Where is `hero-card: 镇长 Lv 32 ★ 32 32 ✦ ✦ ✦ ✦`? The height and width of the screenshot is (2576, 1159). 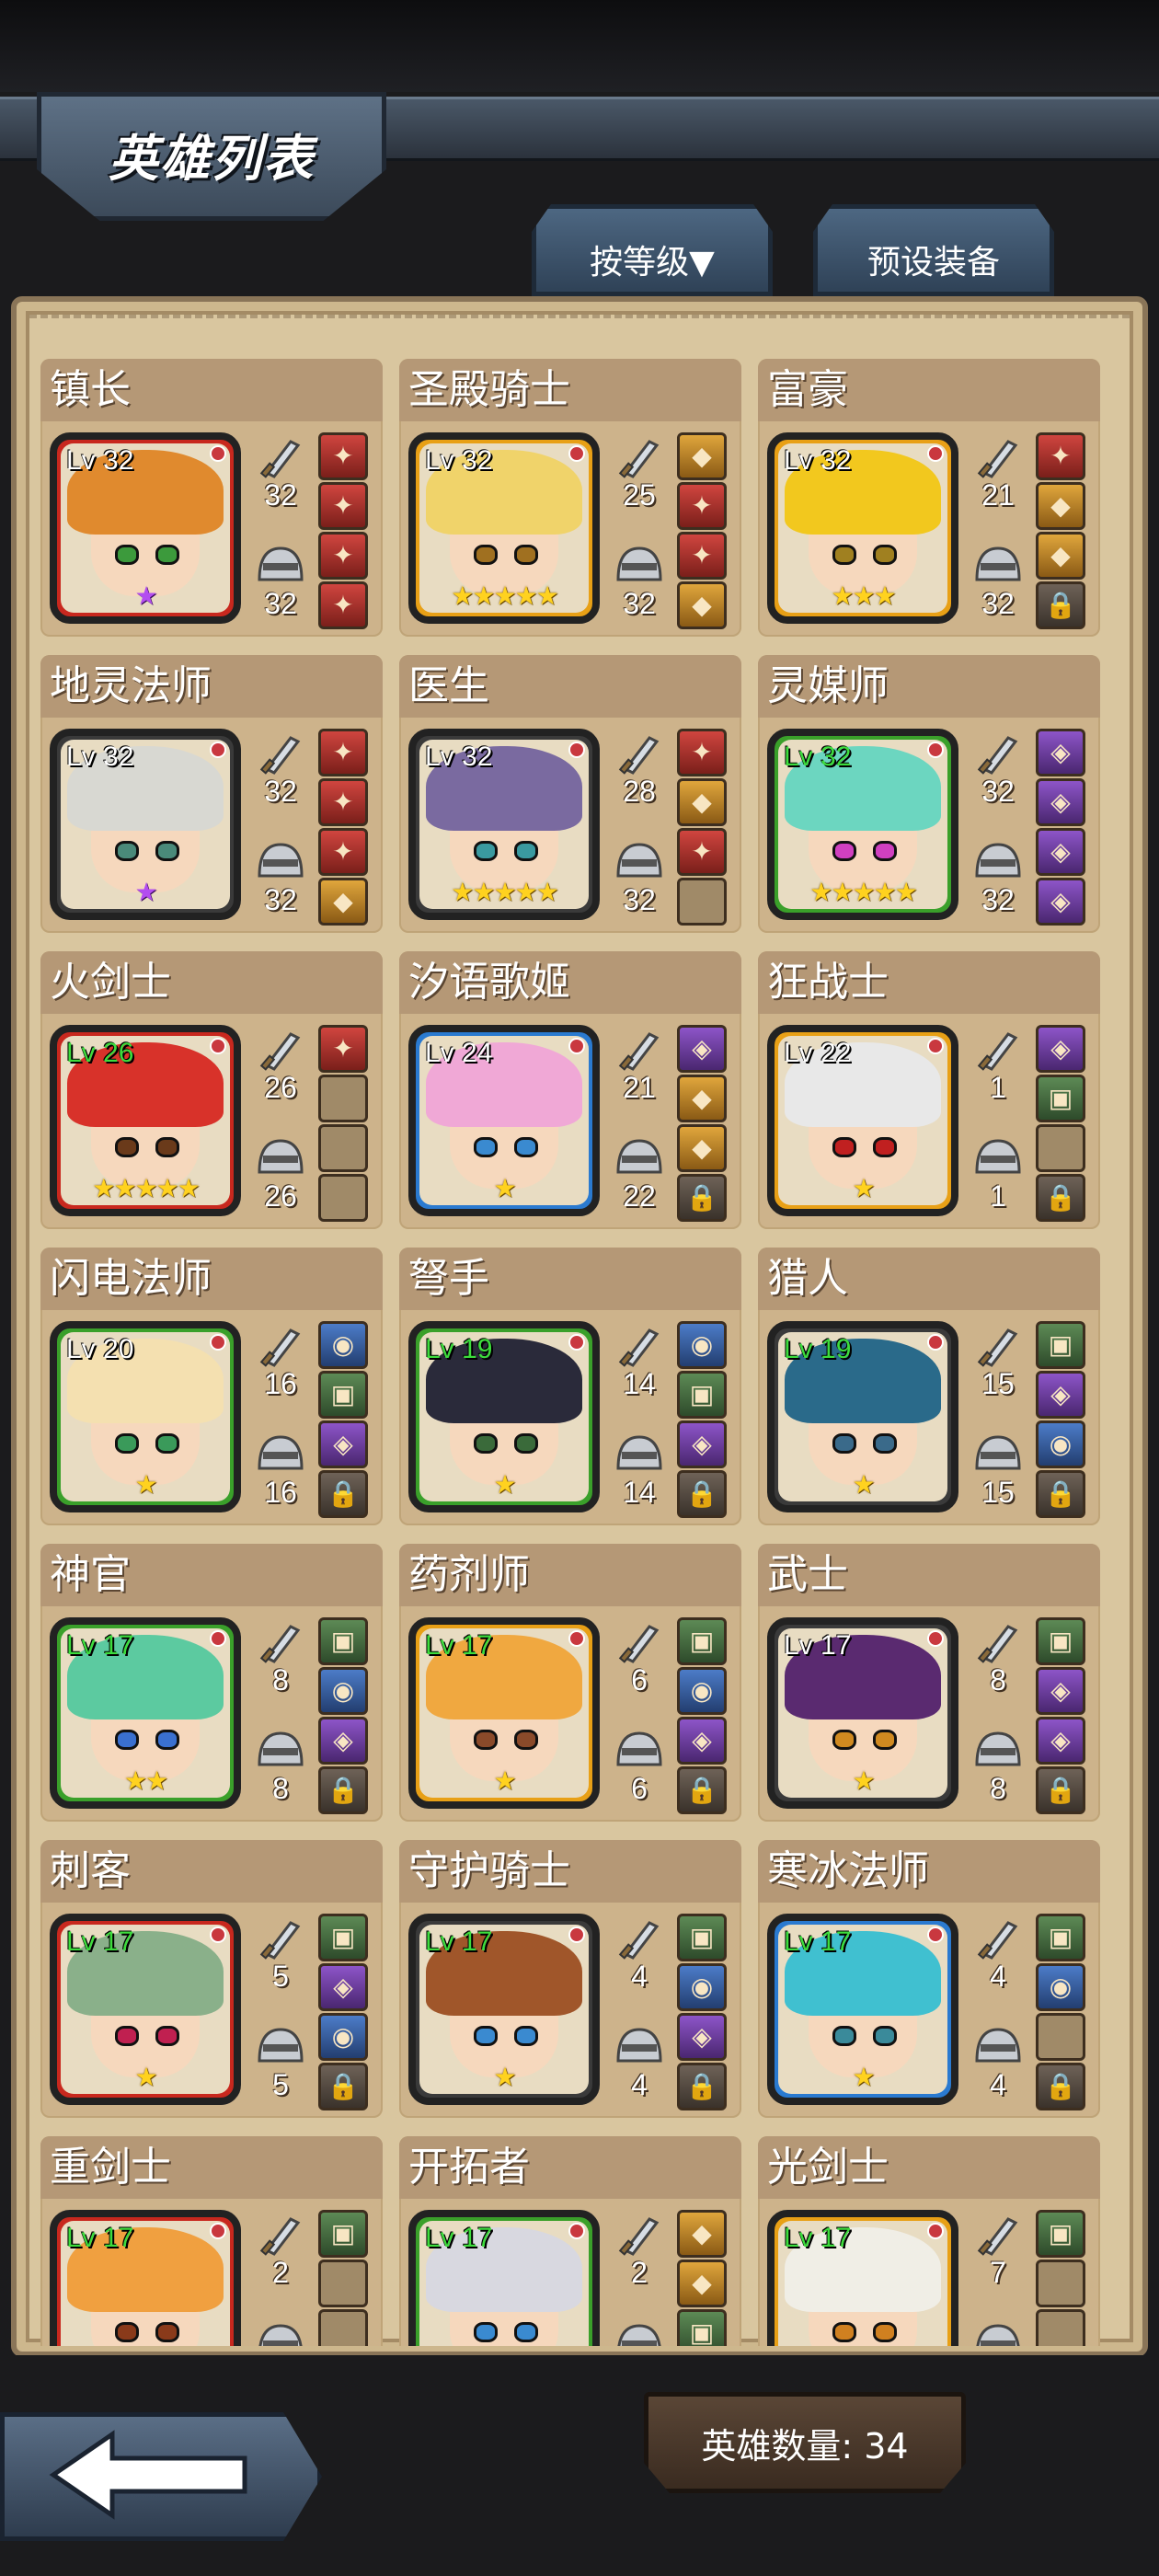
hero-card: 镇长 Lv 32 ★ 32 32 ✦ ✦ ✦ ✦ is located at coordinates (211, 498).